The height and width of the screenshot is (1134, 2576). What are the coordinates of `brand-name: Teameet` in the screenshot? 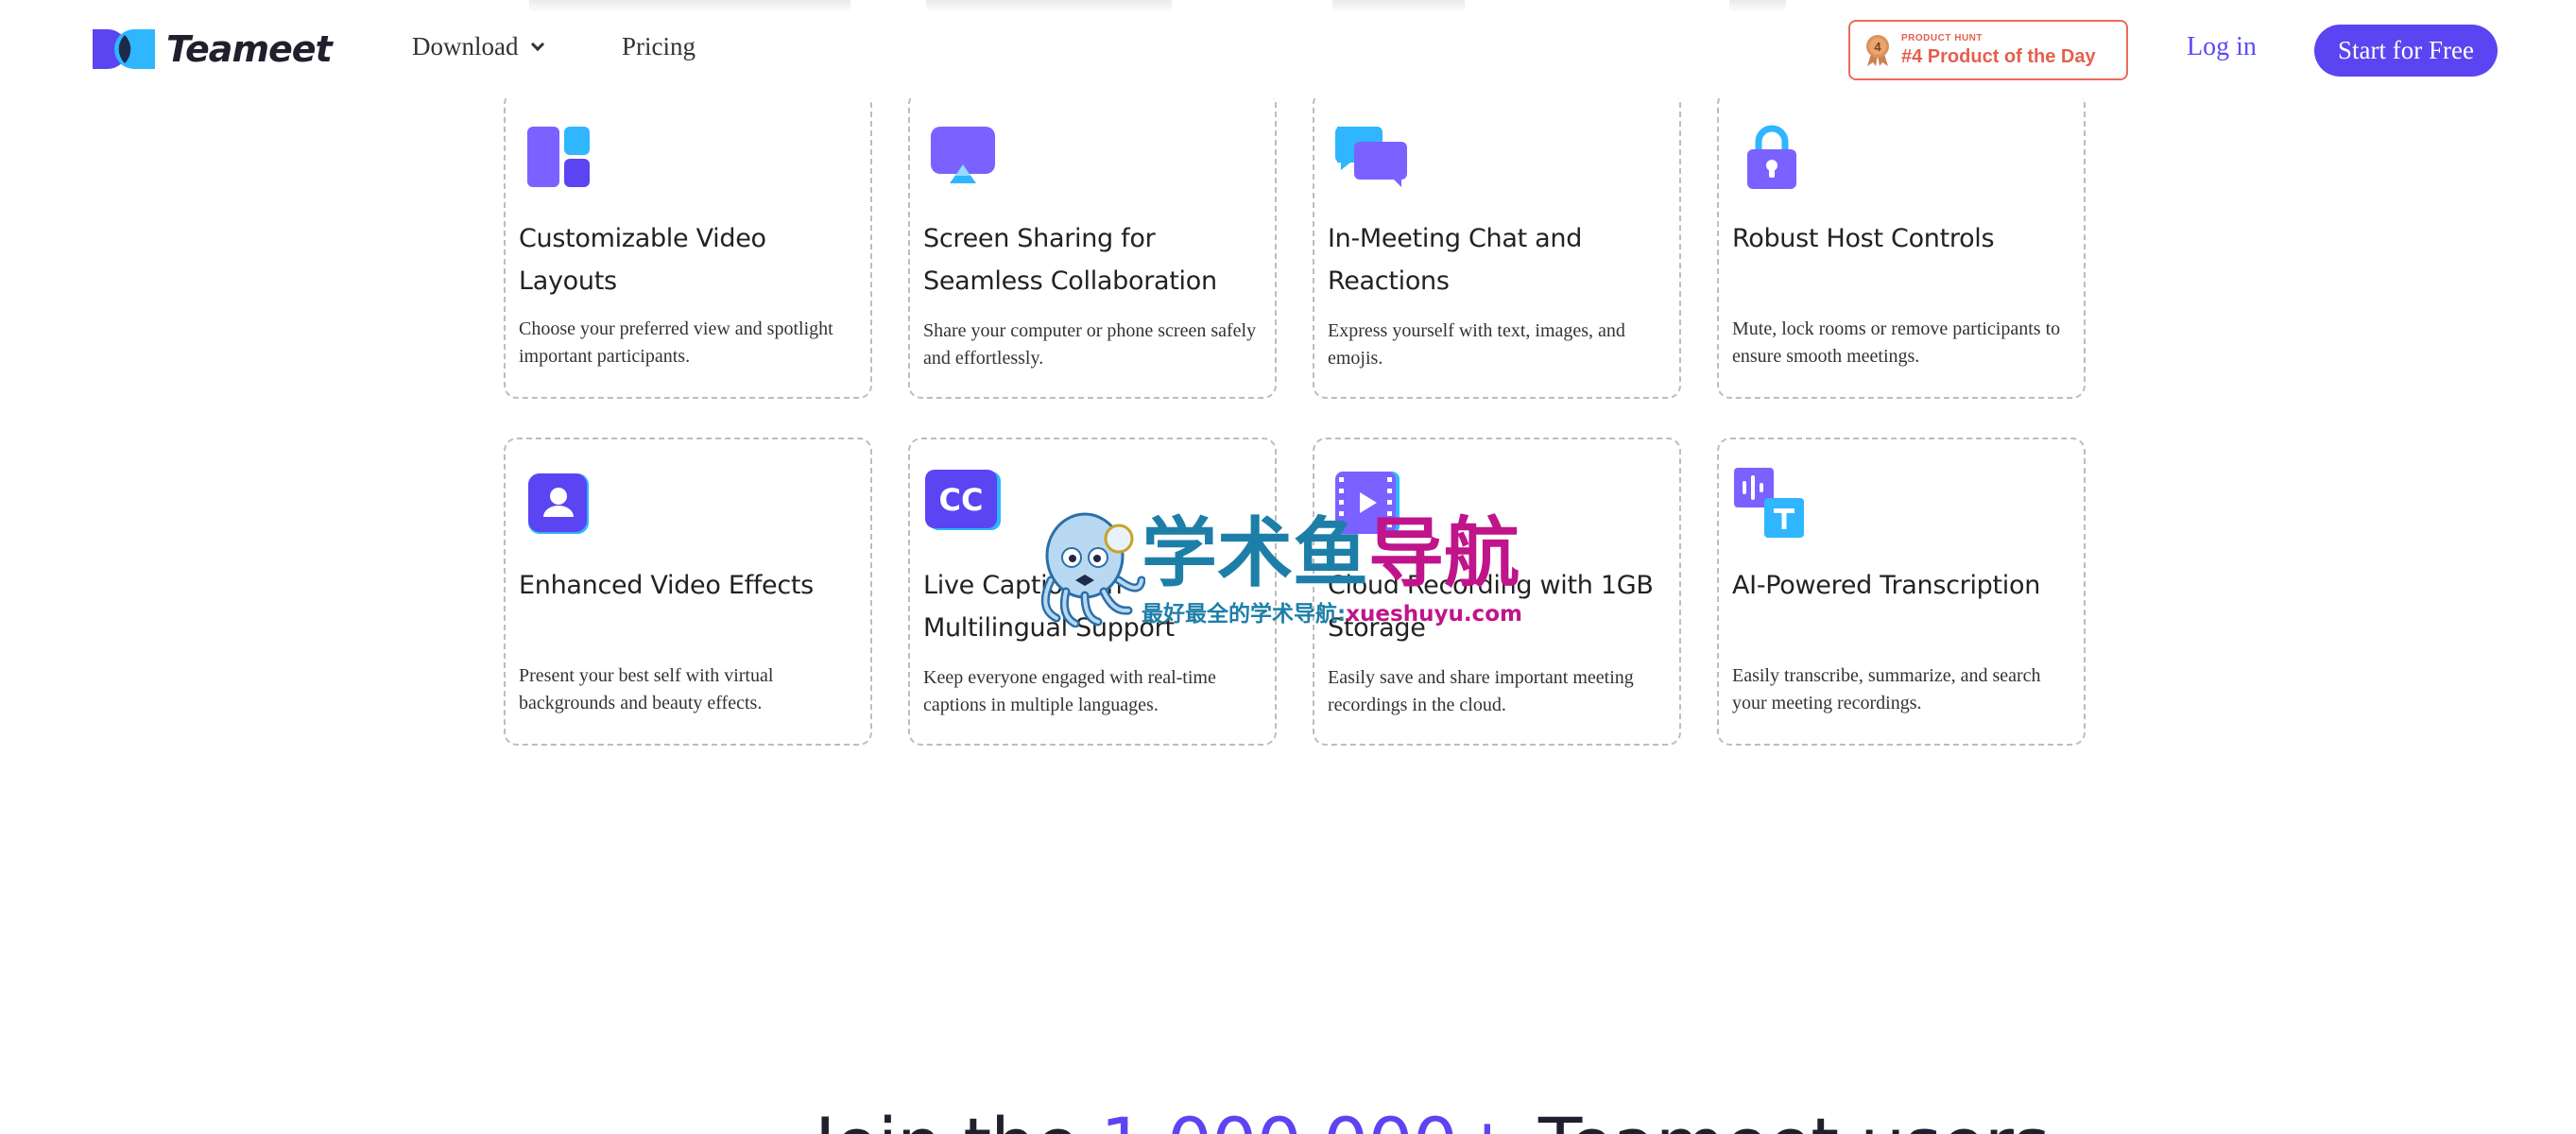 It's located at (249, 49).